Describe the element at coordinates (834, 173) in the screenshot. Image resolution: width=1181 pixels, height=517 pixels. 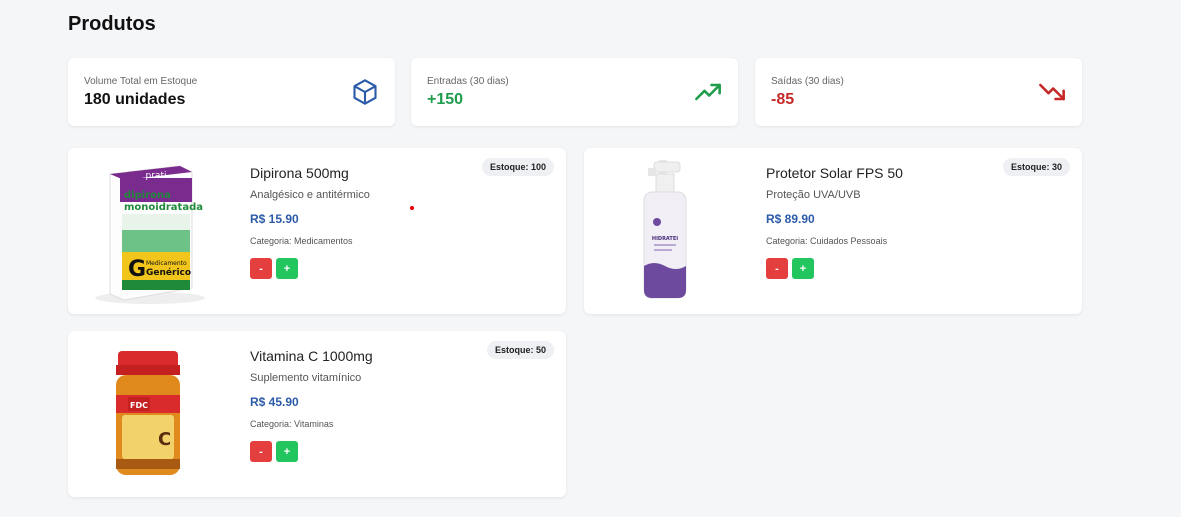
I see `product-name: Protetor Solar FPS 50` at that location.